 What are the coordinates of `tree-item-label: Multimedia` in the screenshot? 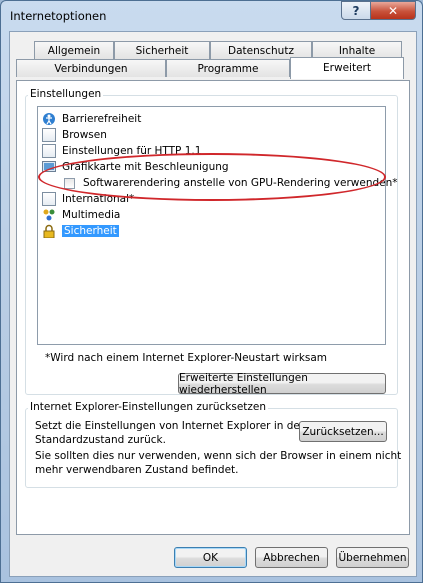 It's located at (91, 215).